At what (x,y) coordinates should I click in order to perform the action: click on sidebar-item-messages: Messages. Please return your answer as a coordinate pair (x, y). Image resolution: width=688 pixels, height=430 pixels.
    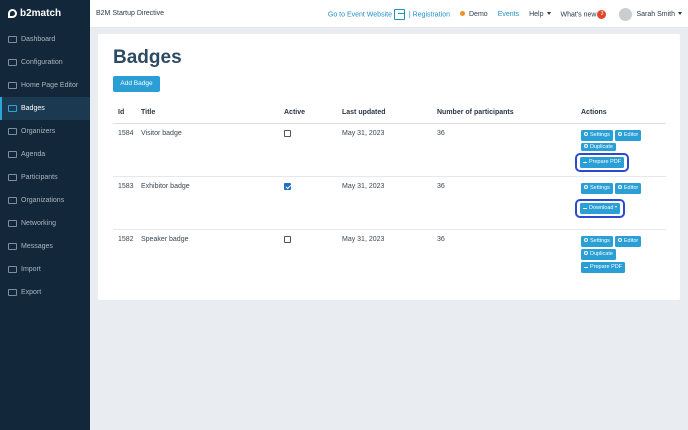
    Looking at the image, I should click on (45, 246).